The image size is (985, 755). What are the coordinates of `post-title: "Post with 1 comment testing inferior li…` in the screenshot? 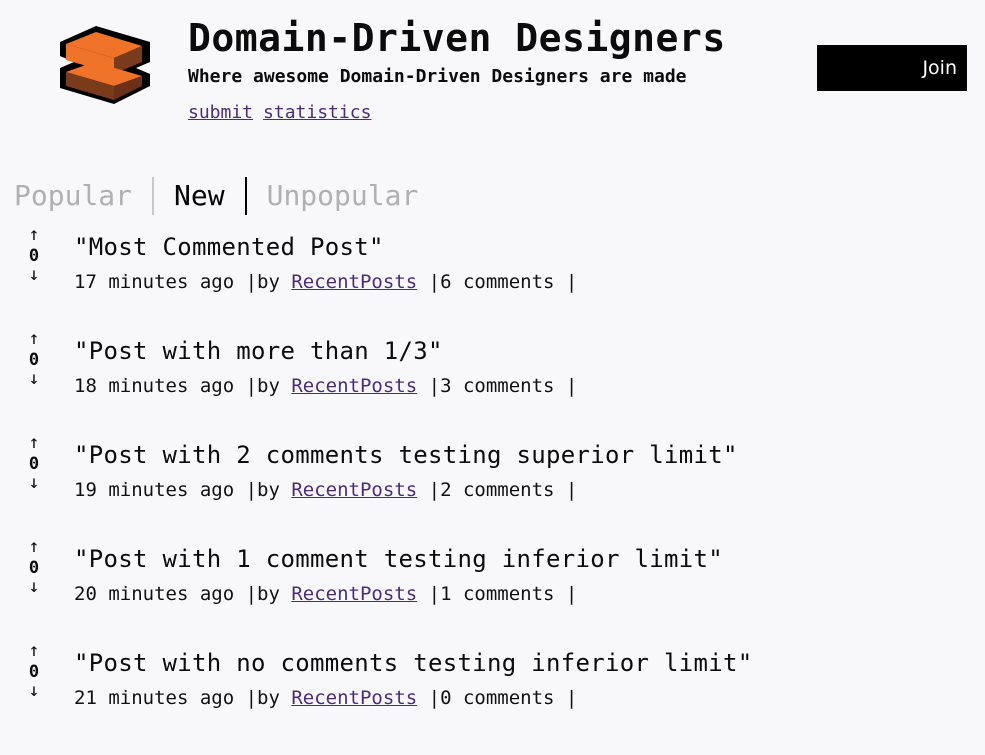 It's located at (398, 559).